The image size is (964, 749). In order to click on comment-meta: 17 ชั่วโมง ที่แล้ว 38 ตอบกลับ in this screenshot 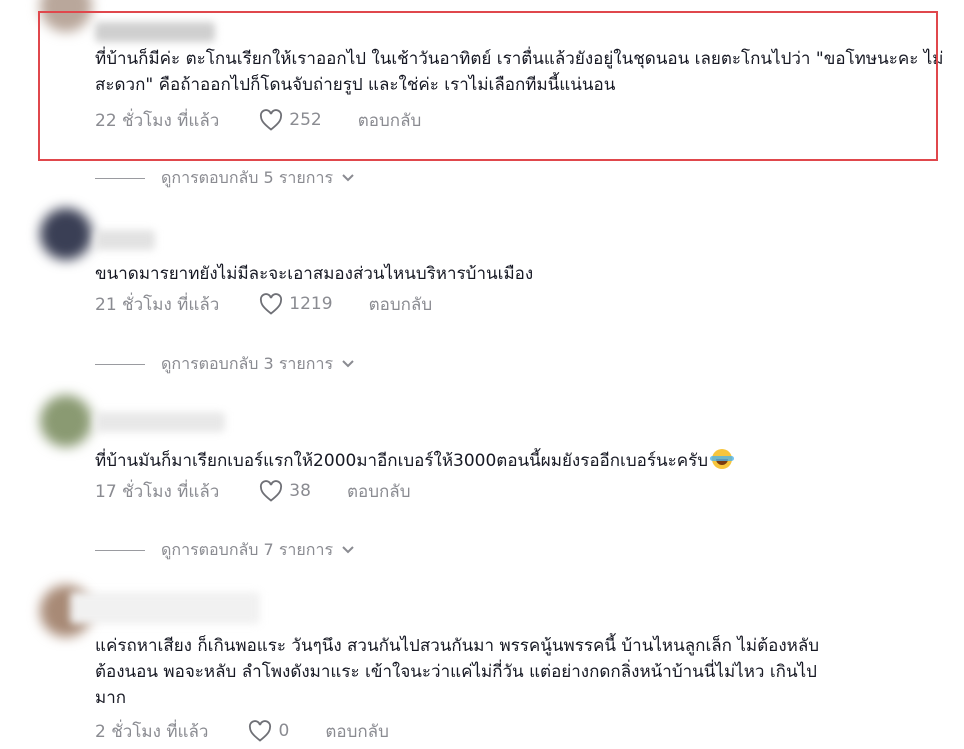, I will do `click(252, 491)`.